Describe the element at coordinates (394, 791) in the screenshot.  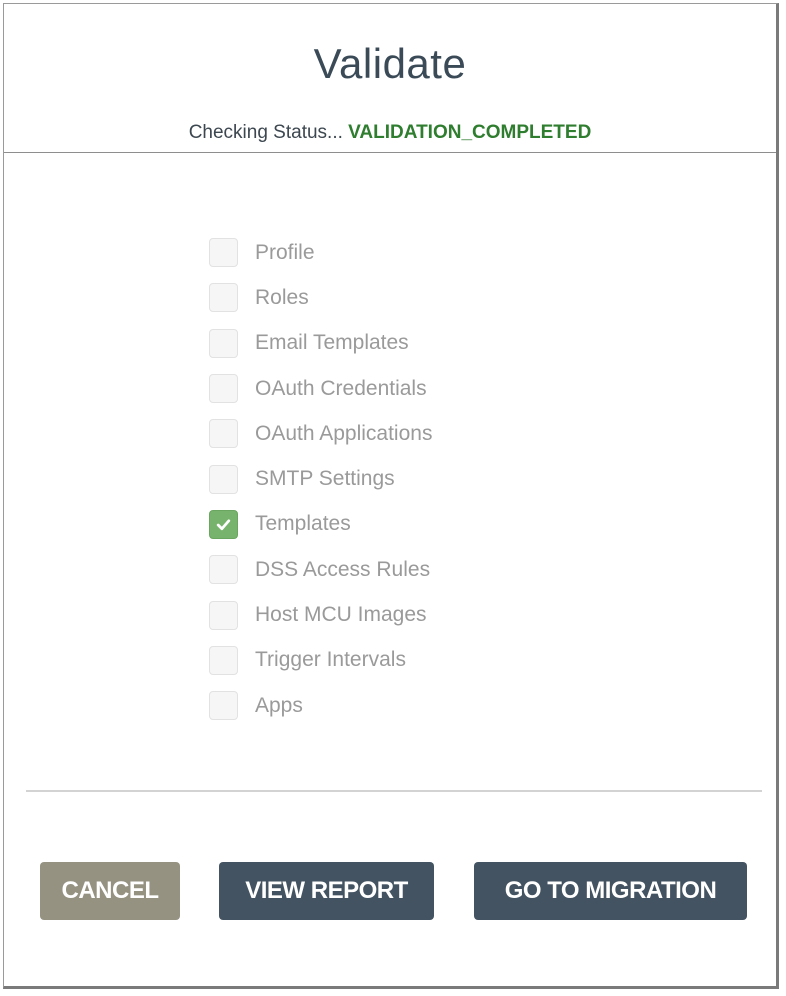
I see `footer-divider` at that location.